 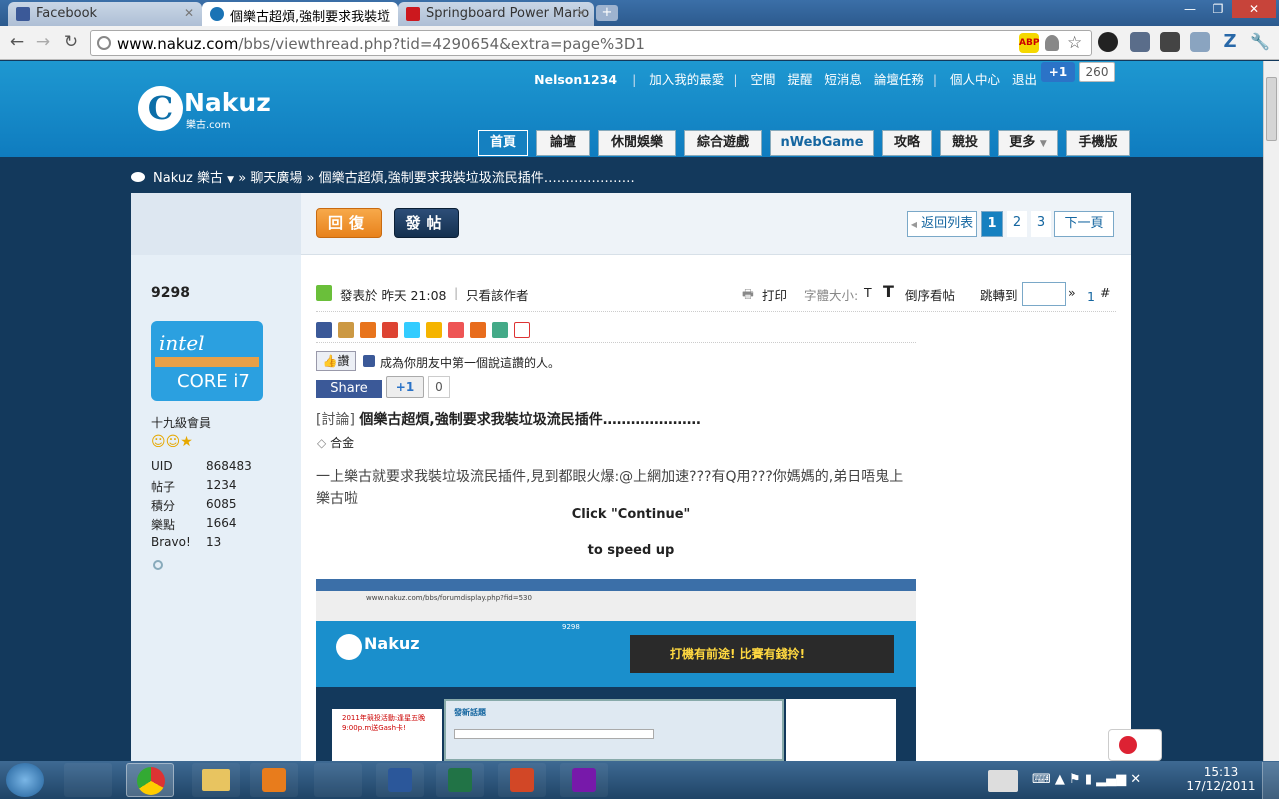 I want to click on messages-link: 短消息, so click(x=843, y=79).